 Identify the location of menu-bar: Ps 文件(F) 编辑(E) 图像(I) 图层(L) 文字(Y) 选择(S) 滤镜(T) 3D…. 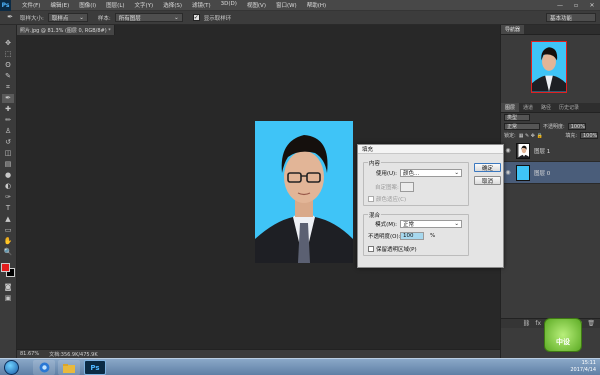
(300, 5).